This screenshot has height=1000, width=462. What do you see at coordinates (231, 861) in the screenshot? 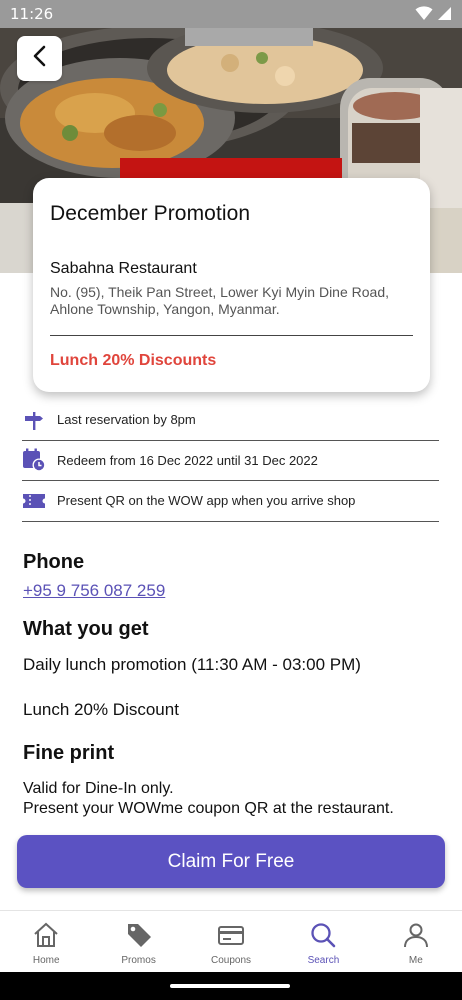
I see `claim-button: Claim For Free` at bounding box center [231, 861].